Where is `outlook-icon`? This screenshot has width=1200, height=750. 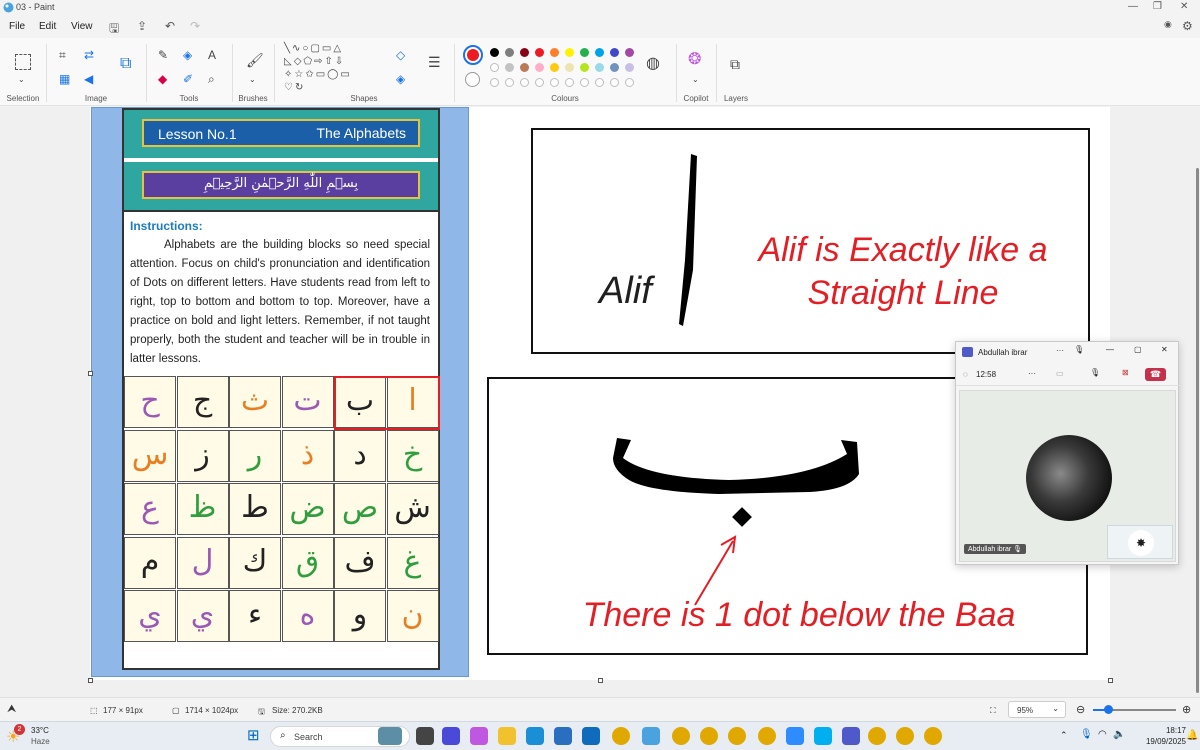
outlook-icon is located at coordinates (591, 736).